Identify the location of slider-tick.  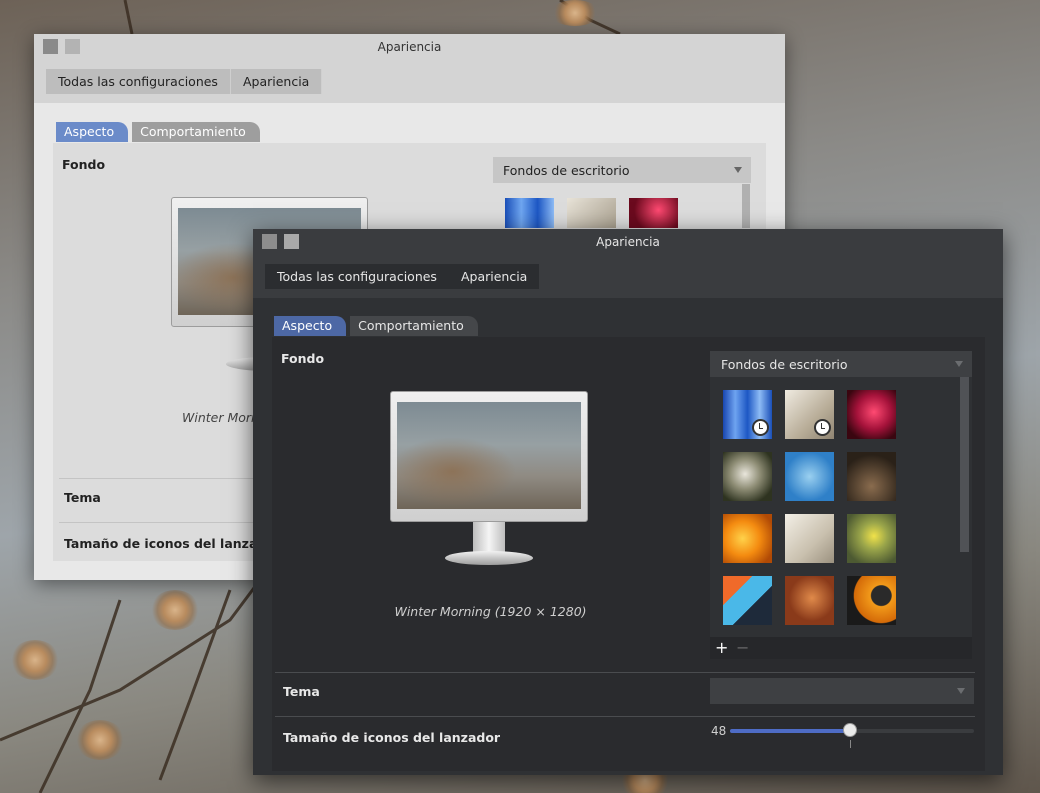
(850, 744).